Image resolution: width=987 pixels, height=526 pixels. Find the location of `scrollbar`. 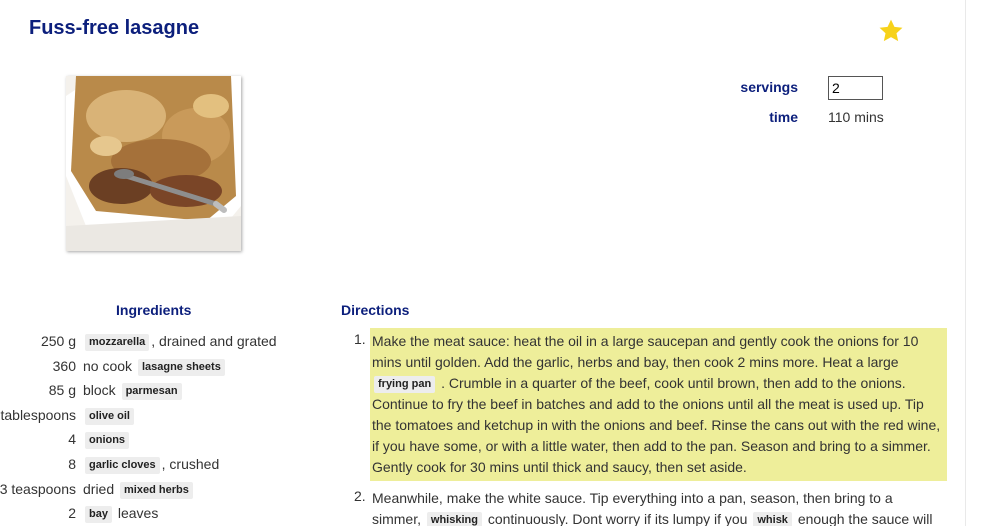

scrollbar is located at coordinates (976, 263).